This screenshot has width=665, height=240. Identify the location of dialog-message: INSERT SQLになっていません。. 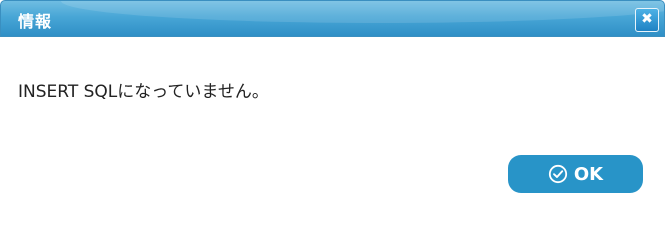
(143, 92).